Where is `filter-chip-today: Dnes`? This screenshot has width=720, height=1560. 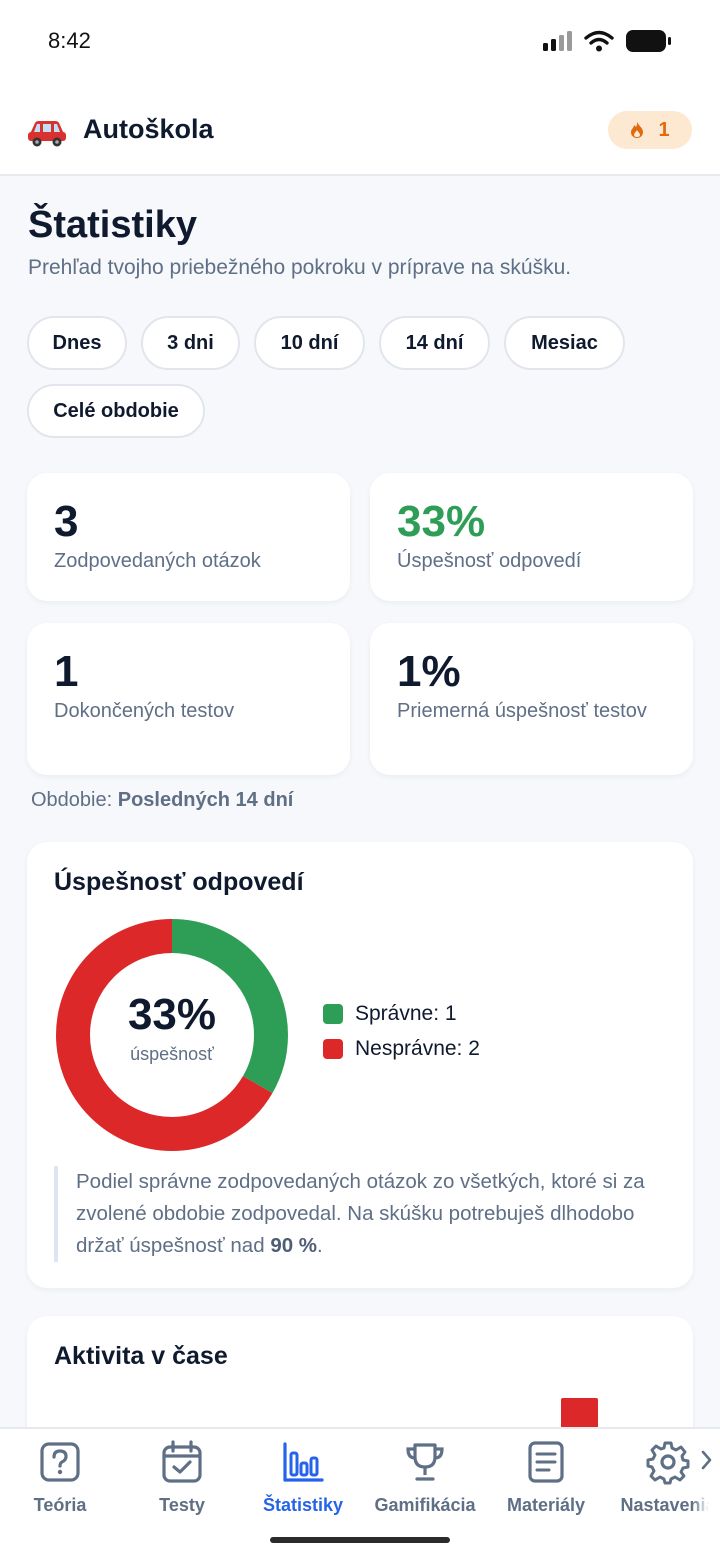
filter-chip-today: Dnes is located at coordinates (77, 343).